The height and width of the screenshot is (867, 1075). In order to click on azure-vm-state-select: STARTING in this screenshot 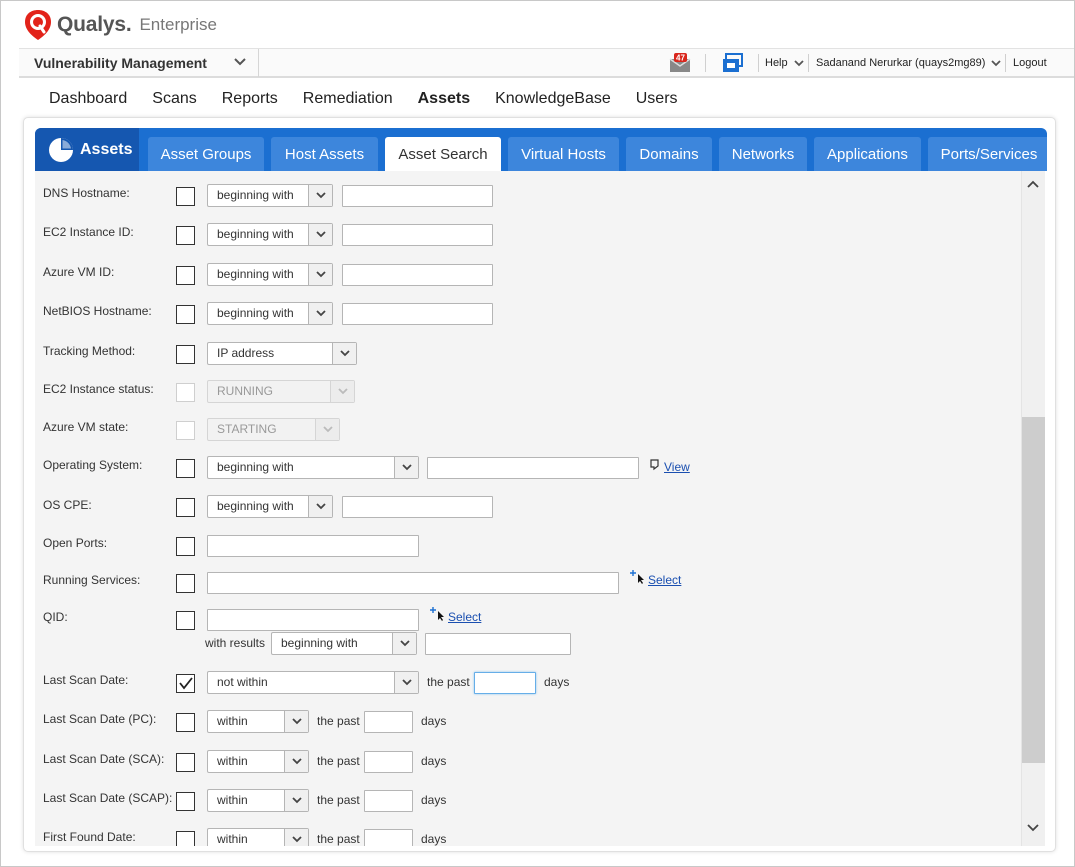, I will do `click(273, 429)`.